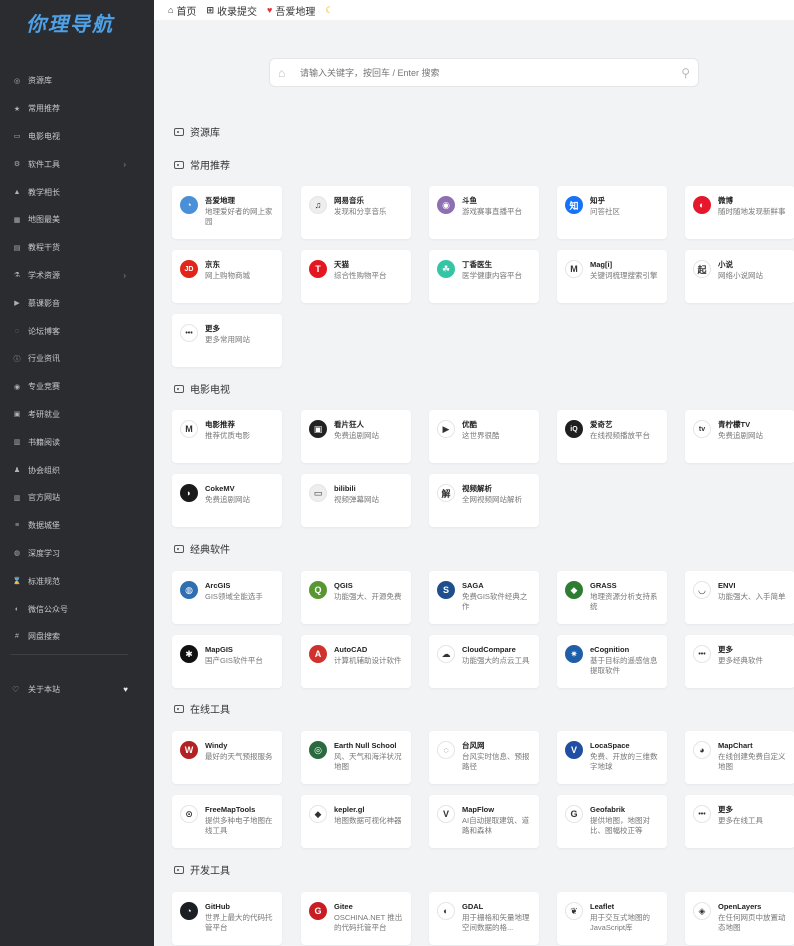 Image resolution: width=794 pixels, height=946 pixels. Describe the element at coordinates (491, 72) in the screenshot. I see `search-input` at that location.